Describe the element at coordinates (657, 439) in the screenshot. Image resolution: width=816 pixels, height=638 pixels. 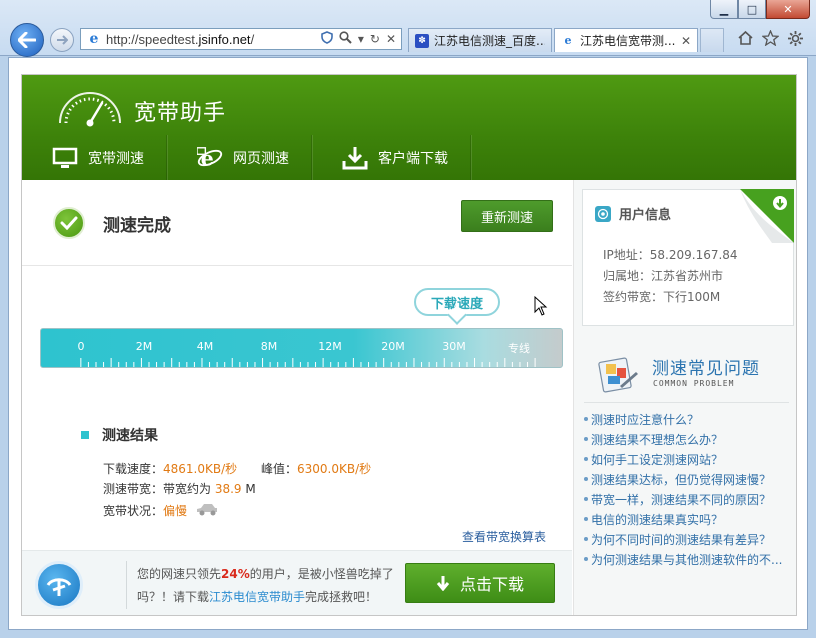
I see `faq-item-text: 测速结果不理想怎么办？` at that location.